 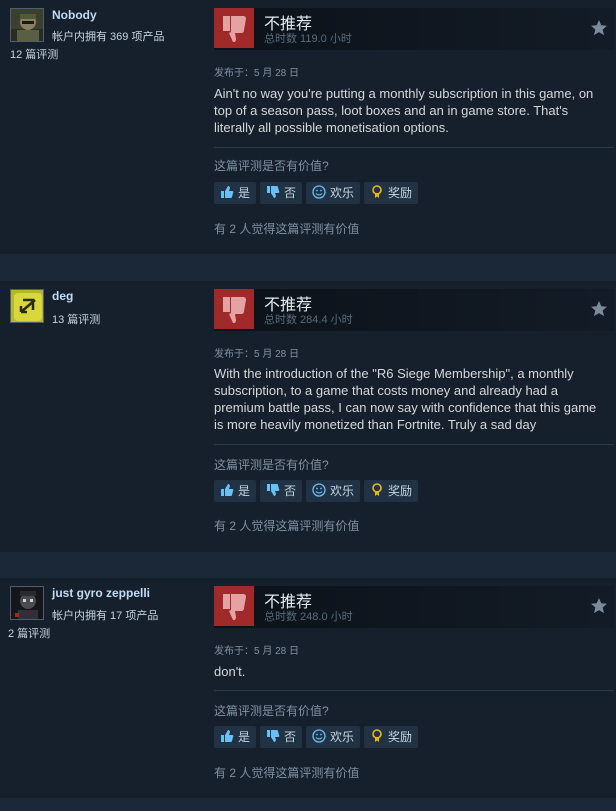 I want to click on playtime-hours: 总时数 119.0 小时, so click(x=308, y=39).